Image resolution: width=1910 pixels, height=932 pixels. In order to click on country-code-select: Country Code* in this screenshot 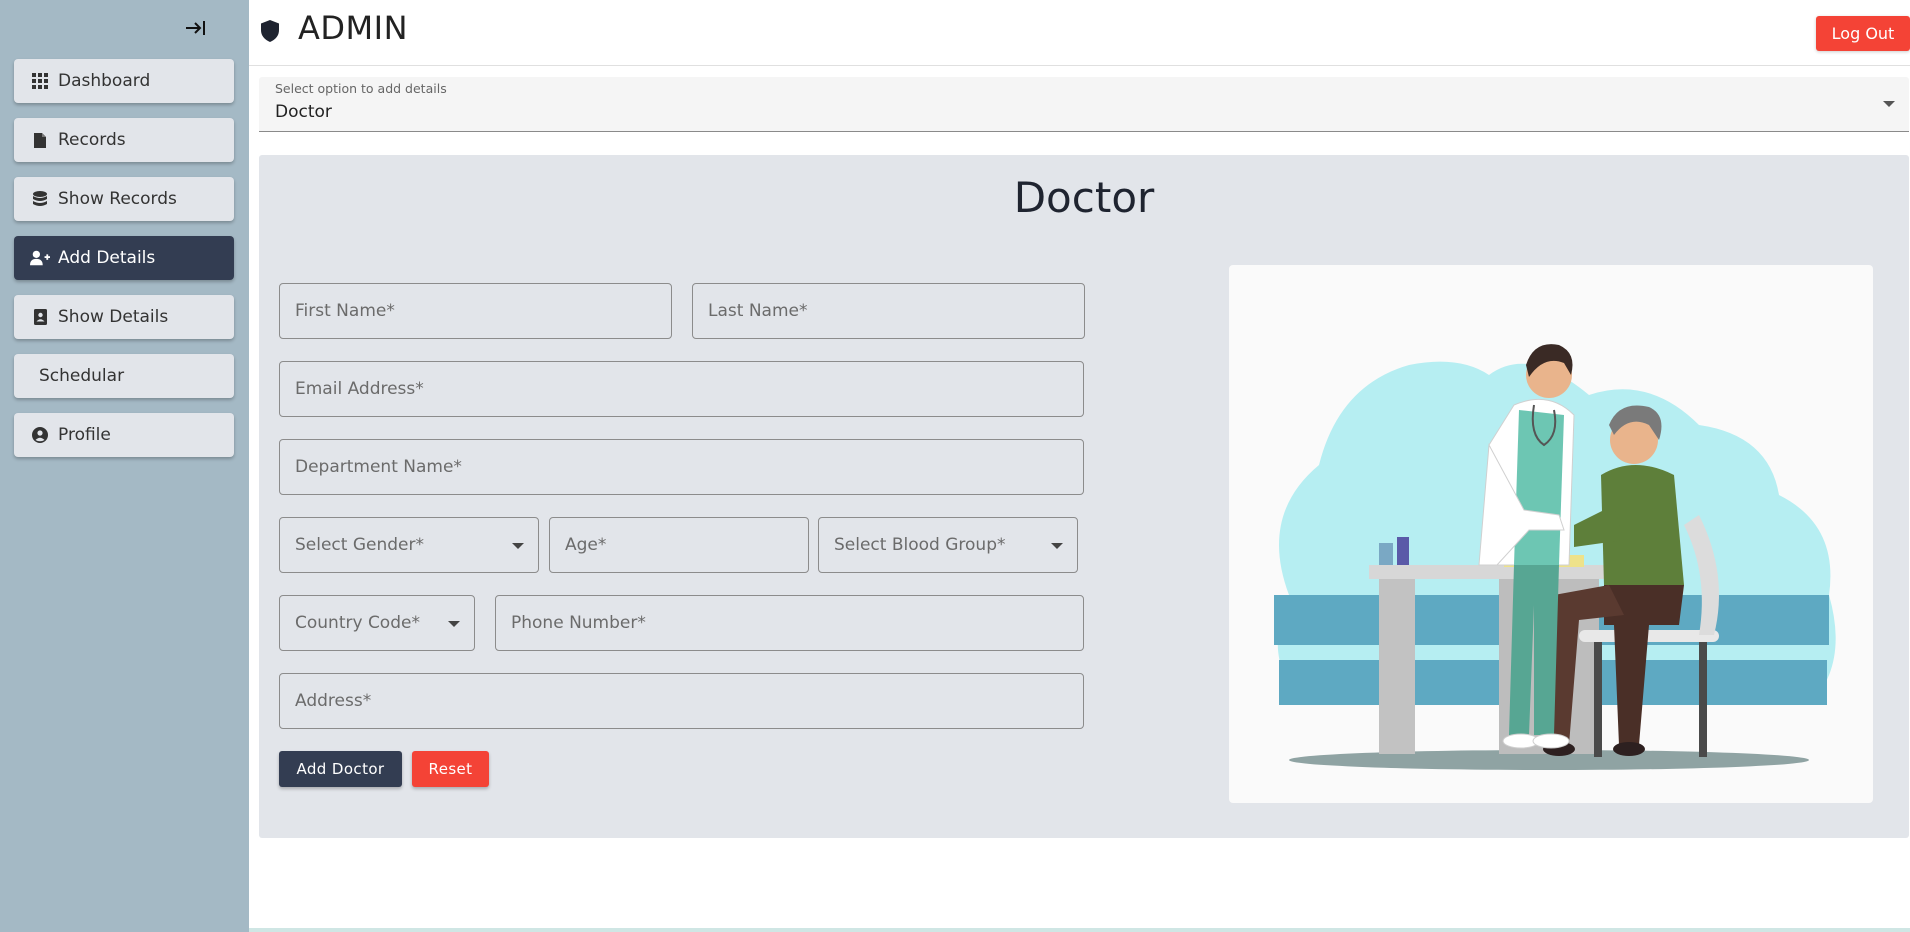, I will do `click(377, 623)`.